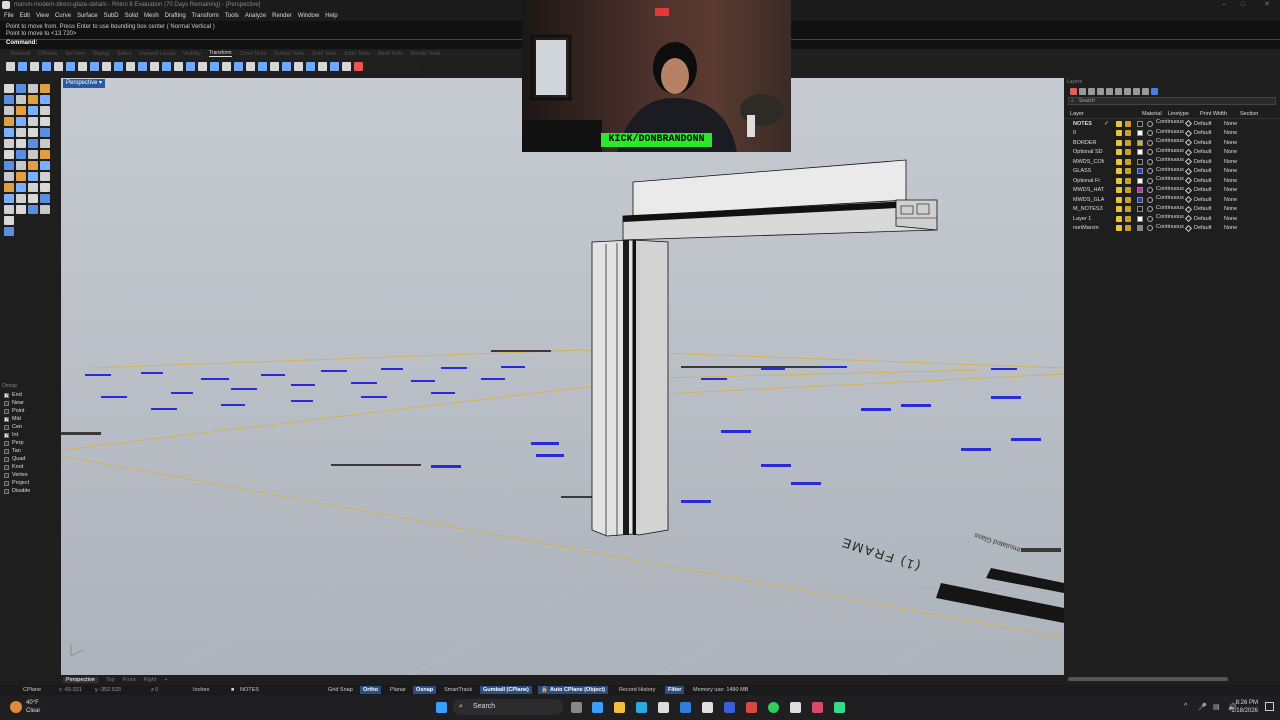  I want to click on hatch-icon, so click(33, 154).